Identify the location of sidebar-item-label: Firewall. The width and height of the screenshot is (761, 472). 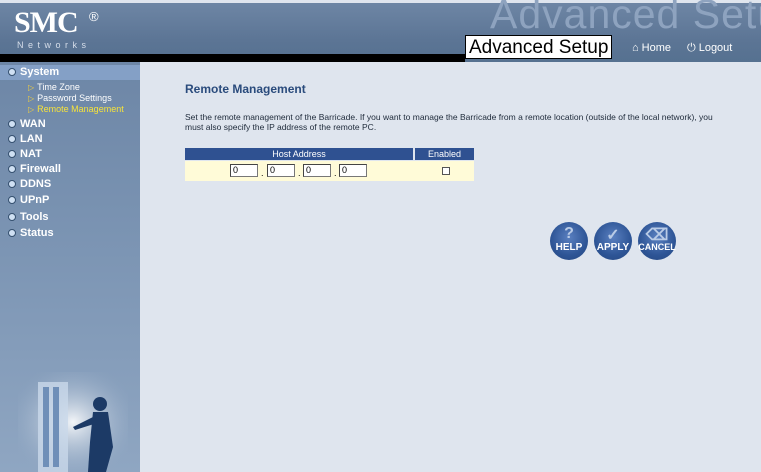
(40, 169).